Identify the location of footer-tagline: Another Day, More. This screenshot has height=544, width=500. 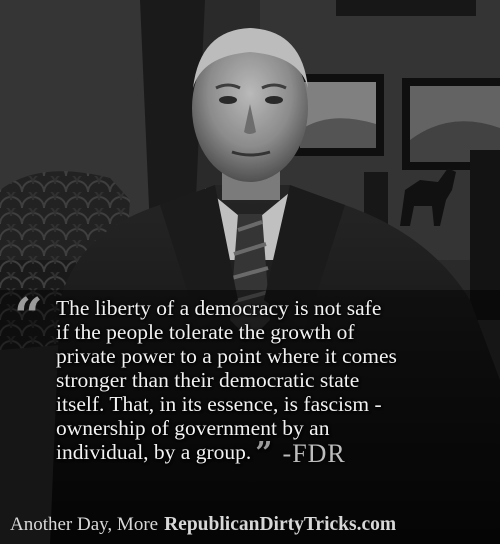
(84, 524).